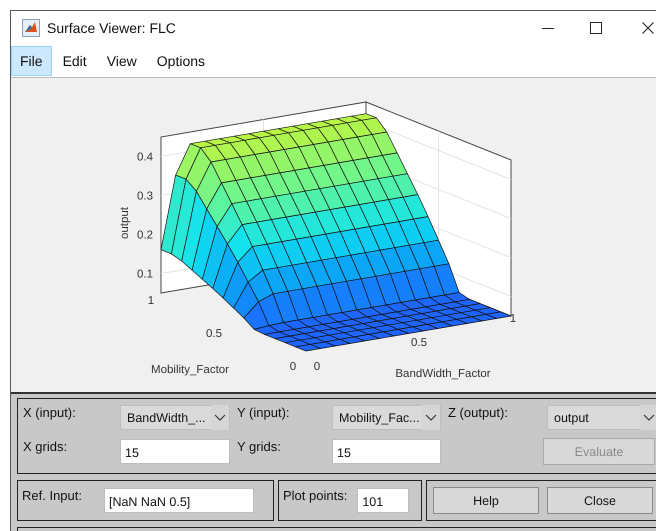  What do you see at coordinates (75, 61) in the screenshot?
I see `menu-item: Edit` at bounding box center [75, 61].